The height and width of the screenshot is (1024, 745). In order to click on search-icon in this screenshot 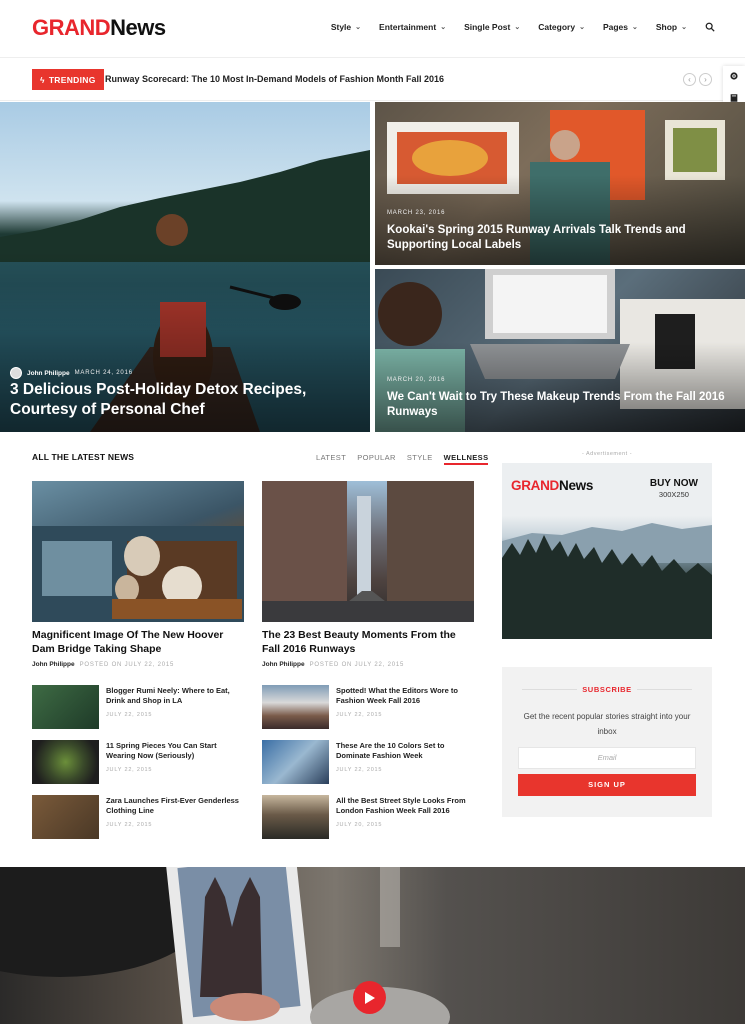, I will do `click(710, 27)`.